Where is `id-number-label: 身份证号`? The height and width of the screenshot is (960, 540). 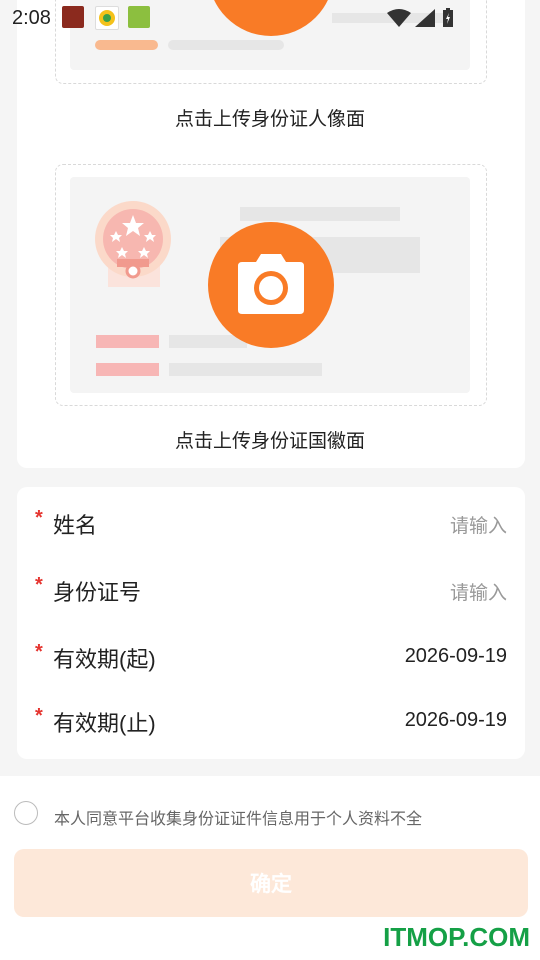
id-number-label: 身份证号 is located at coordinates (97, 592).